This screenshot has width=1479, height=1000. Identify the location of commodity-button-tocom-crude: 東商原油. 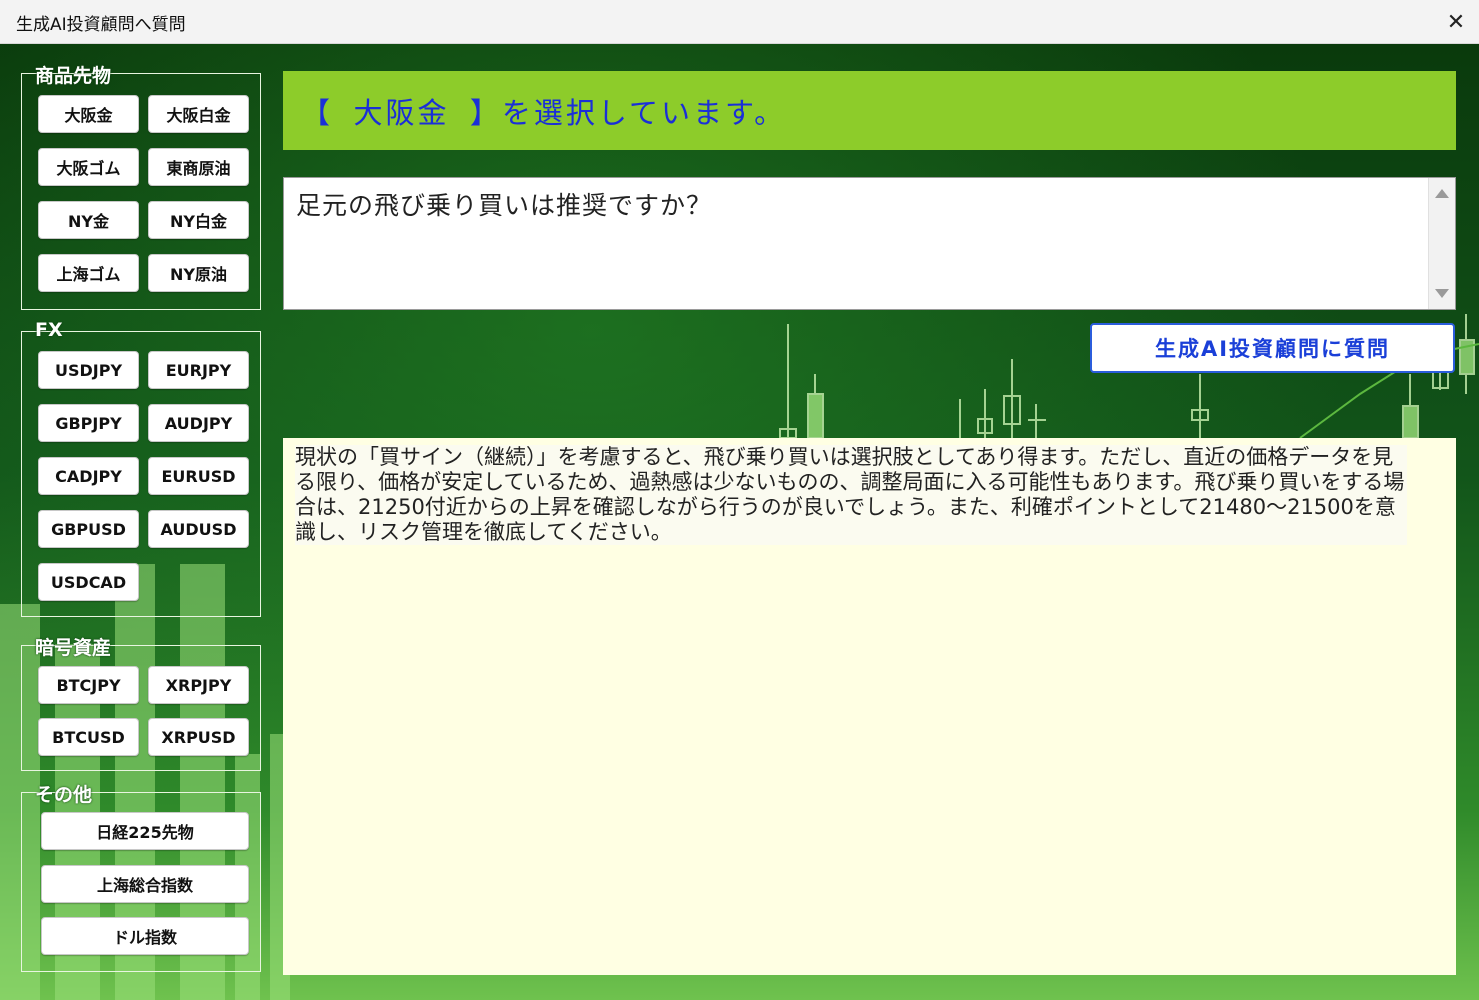
(198, 167).